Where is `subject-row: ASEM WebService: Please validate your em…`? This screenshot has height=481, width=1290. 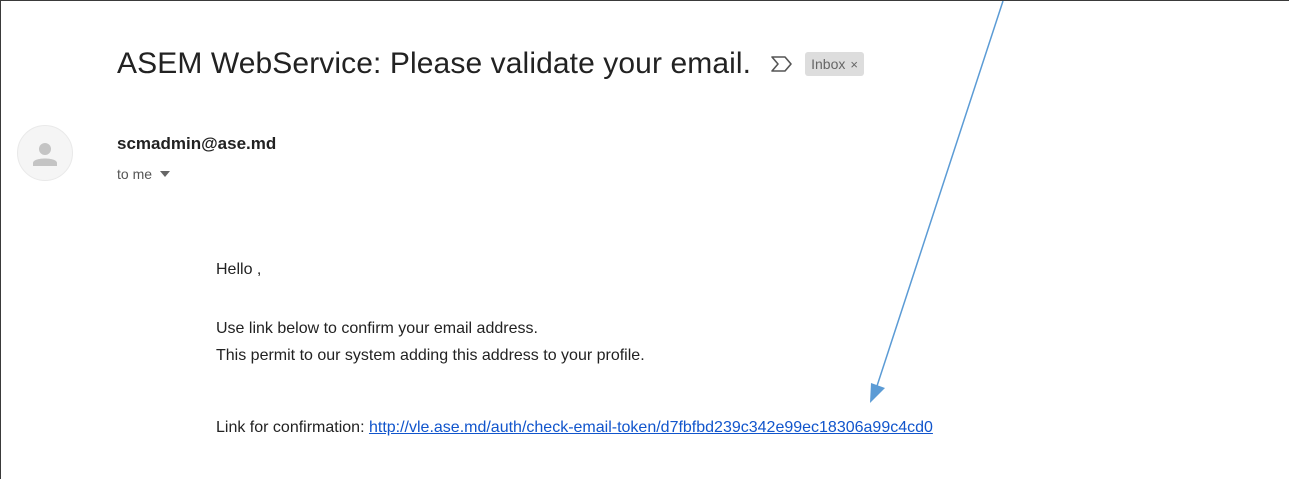
subject-row: ASEM WebService: Please validate your em… is located at coordinates (490, 64).